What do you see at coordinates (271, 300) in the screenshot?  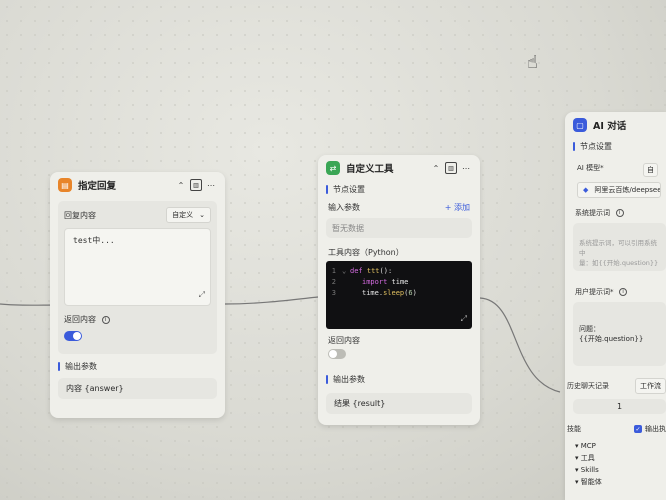 I see `edge-reply-to-tool` at bounding box center [271, 300].